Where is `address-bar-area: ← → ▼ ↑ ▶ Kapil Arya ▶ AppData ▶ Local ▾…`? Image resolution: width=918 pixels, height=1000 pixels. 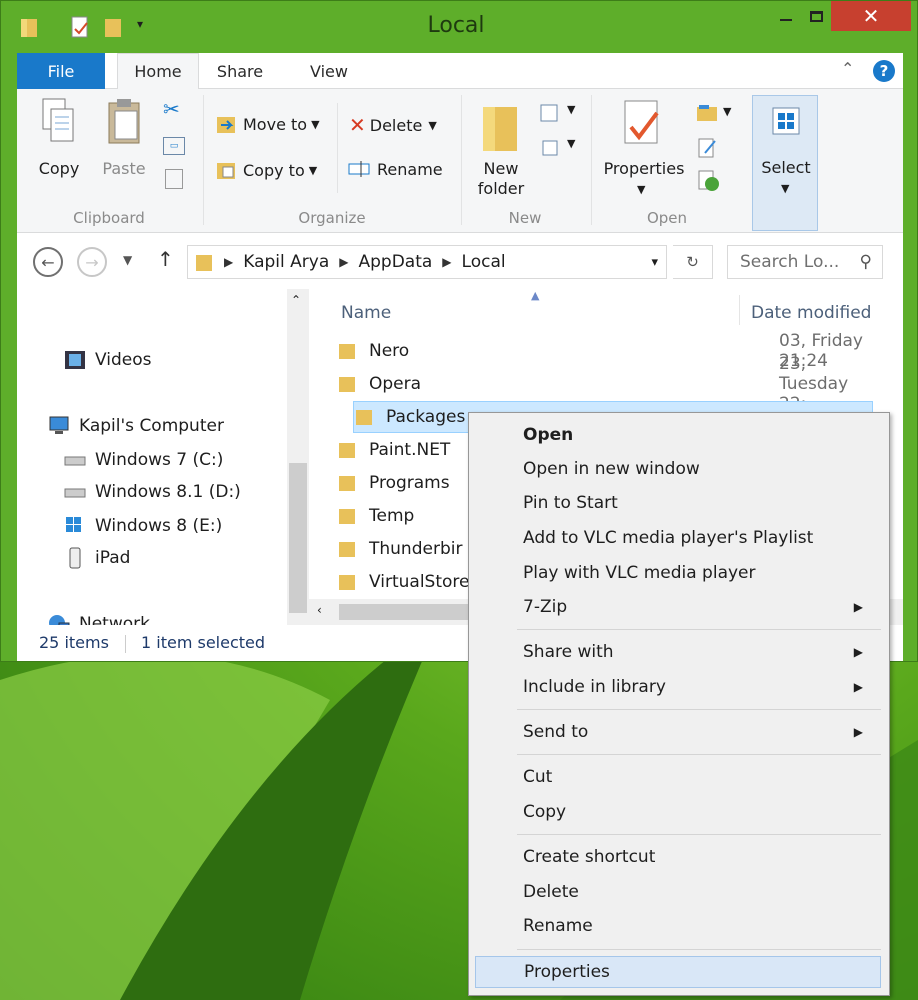 address-bar-area: ← → ▼ ↑ ▶ Kapil Arya ▶ AppData ▶ Local ▾… is located at coordinates (460, 261).